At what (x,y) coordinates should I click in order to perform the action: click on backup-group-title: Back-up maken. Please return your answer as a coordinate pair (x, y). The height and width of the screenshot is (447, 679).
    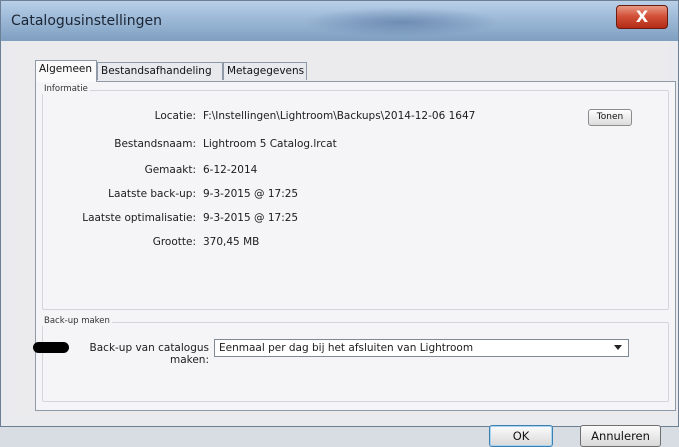
    Looking at the image, I should click on (77, 321).